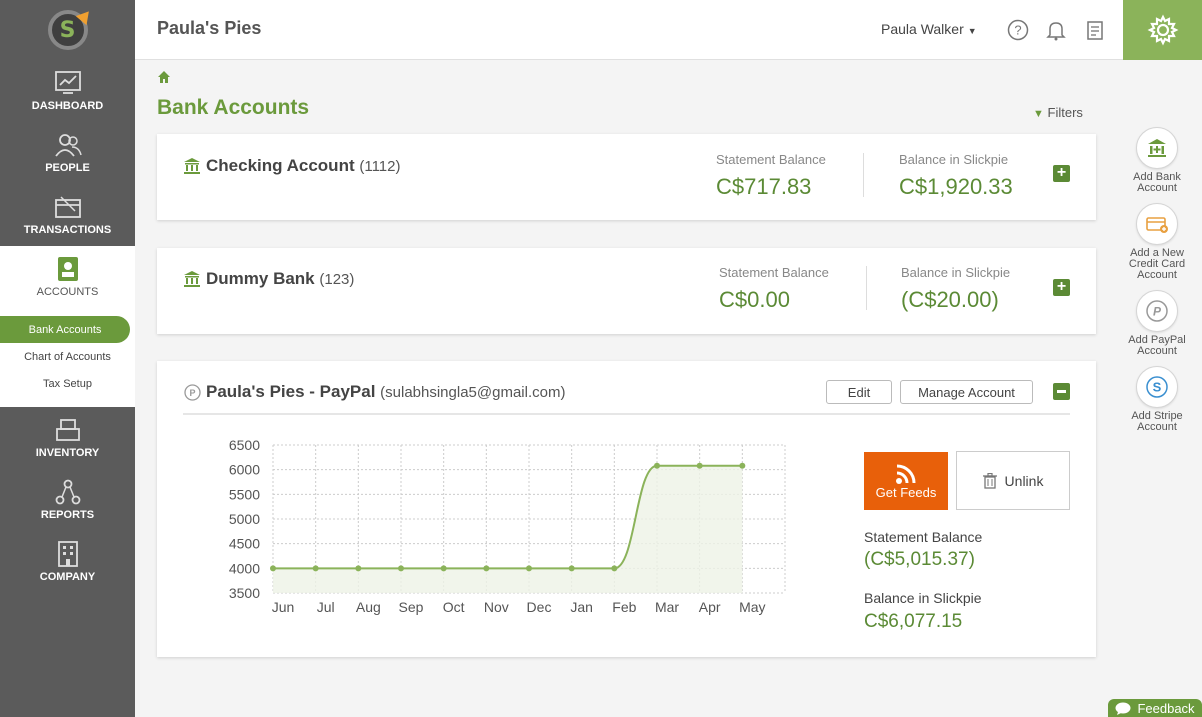  I want to click on subnav-chart-of-accounts: Chart of Accounts, so click(67, 356).